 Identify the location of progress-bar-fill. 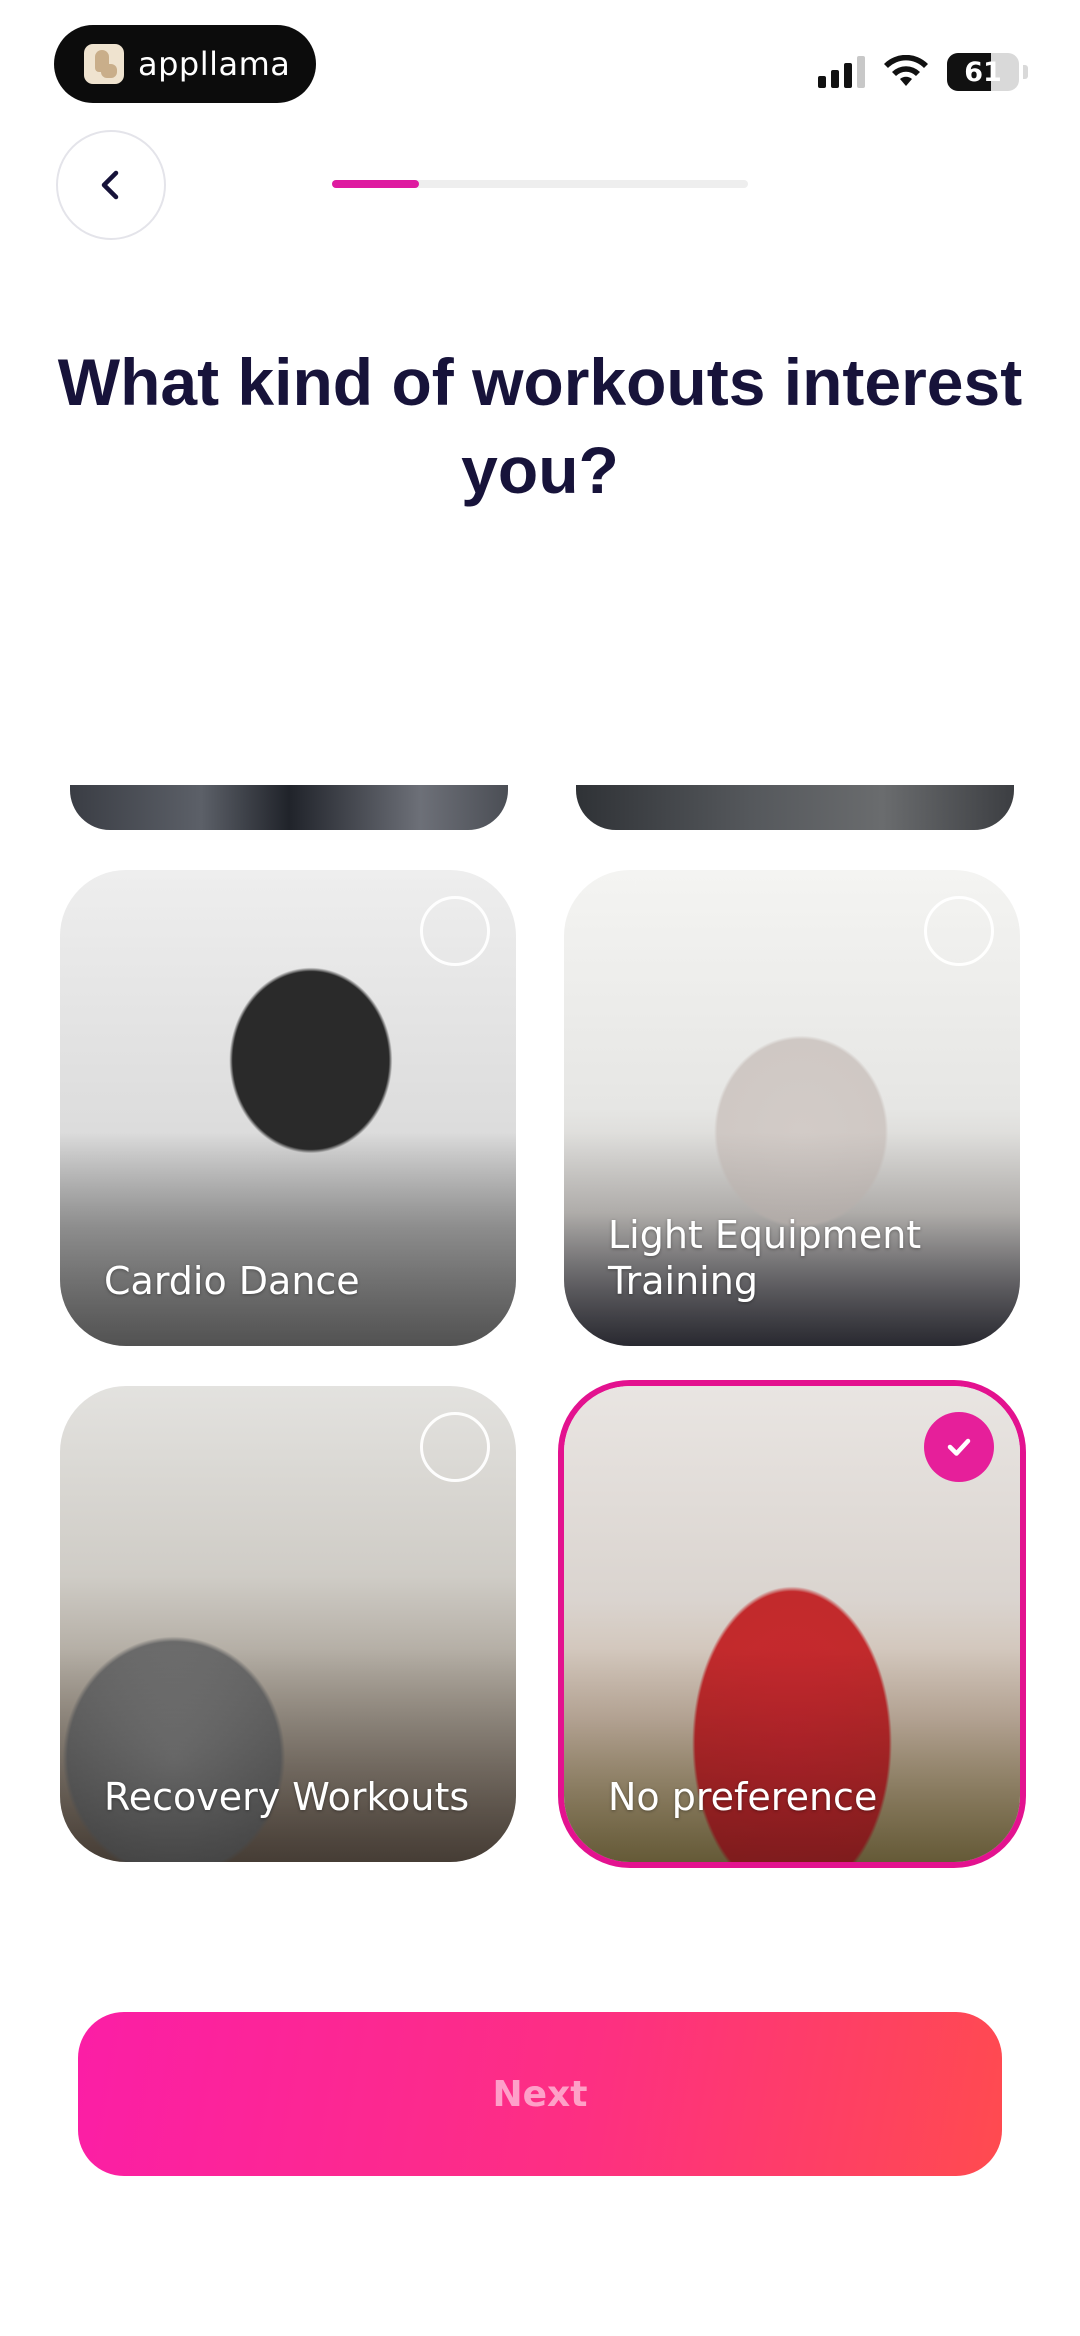
(376, 184).